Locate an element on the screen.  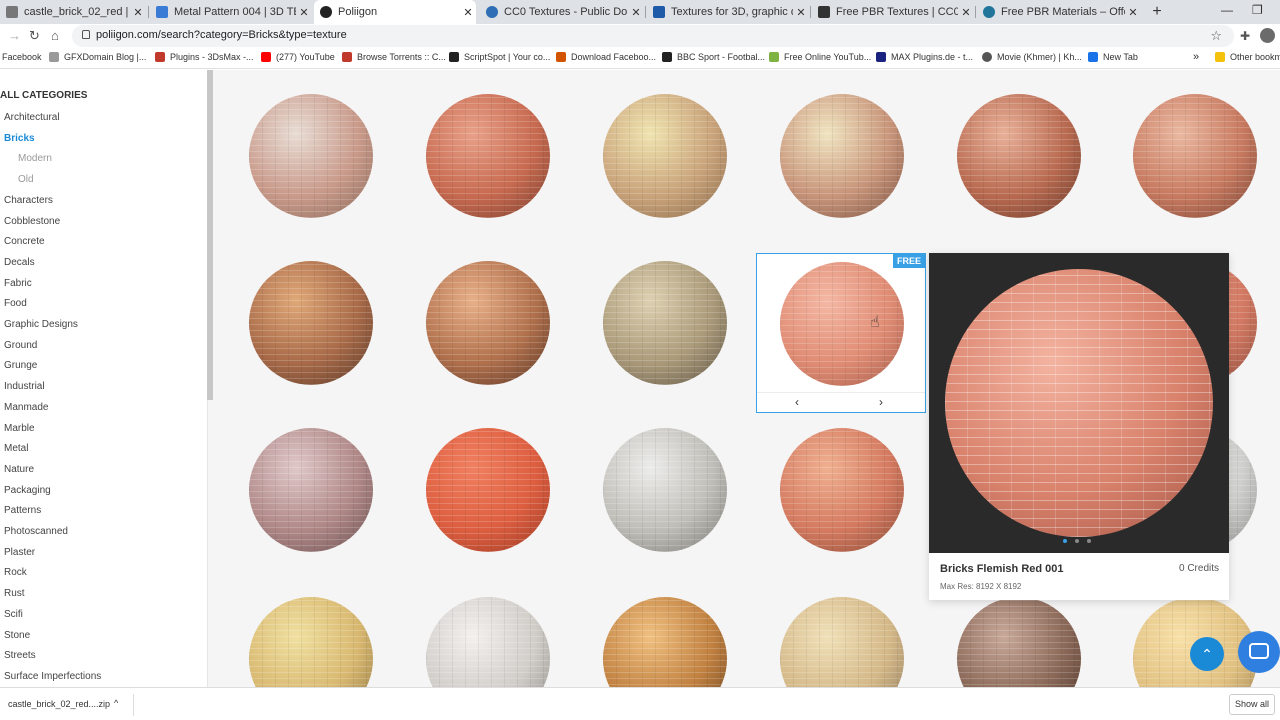
next-arrow-icon: › is located at coordinates (881, 402).